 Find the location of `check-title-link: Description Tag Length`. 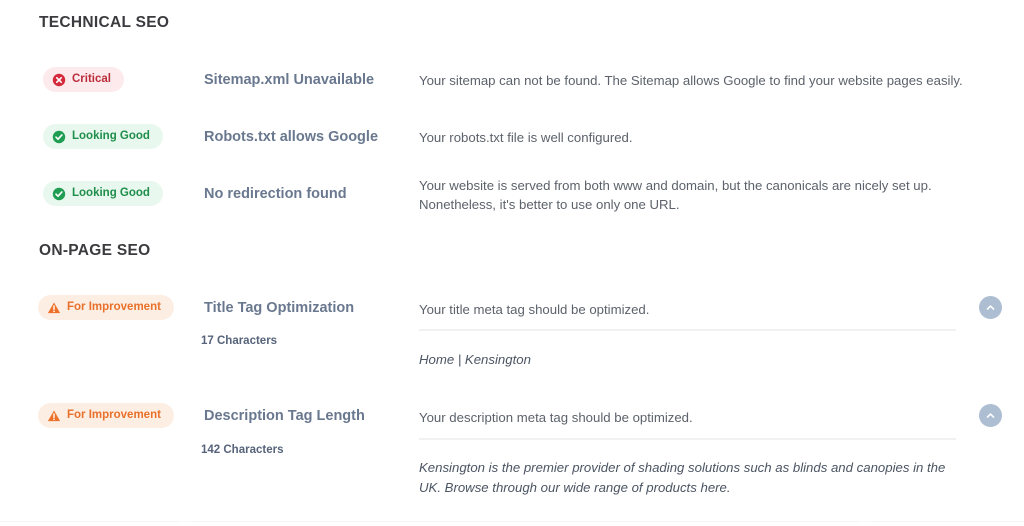

check-title-link: Description Tag Length is located at coordinates (284, 416).